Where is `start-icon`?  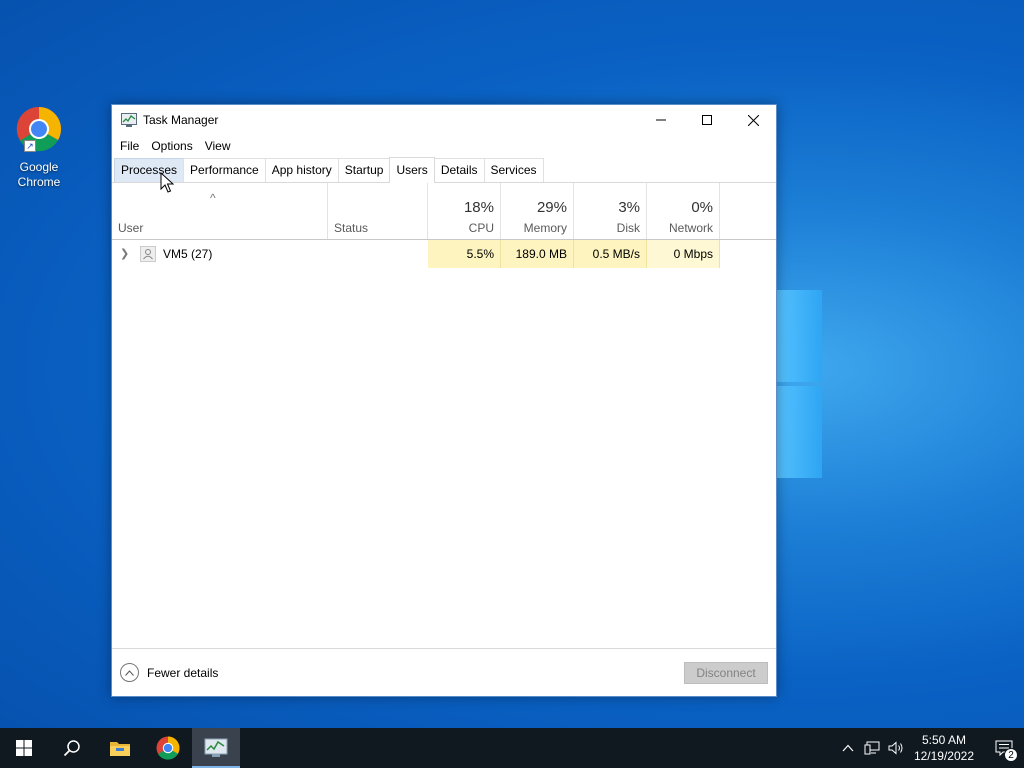 start-icon is located at coordinates (24, 748).